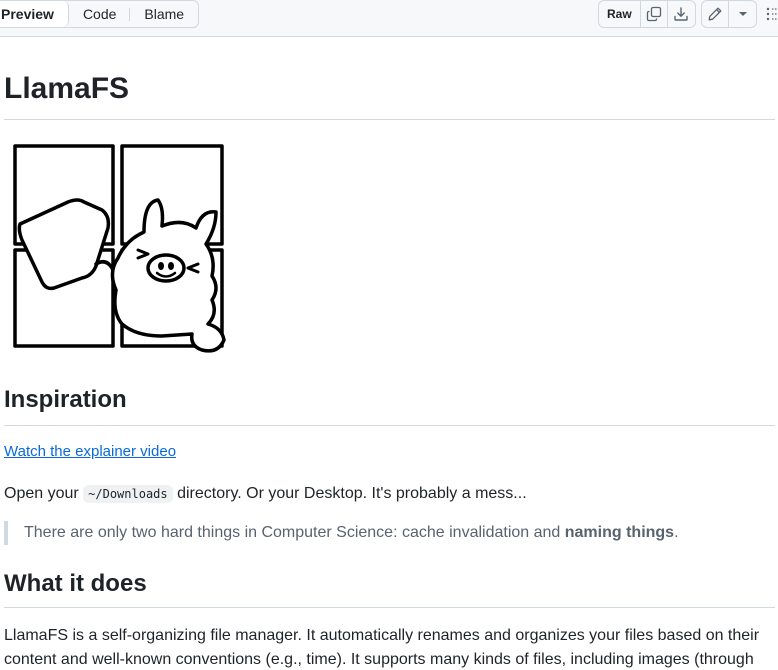 The width and height of the screenshot is (778, 670). I want to click on kebab-icon, so click(772, 14).